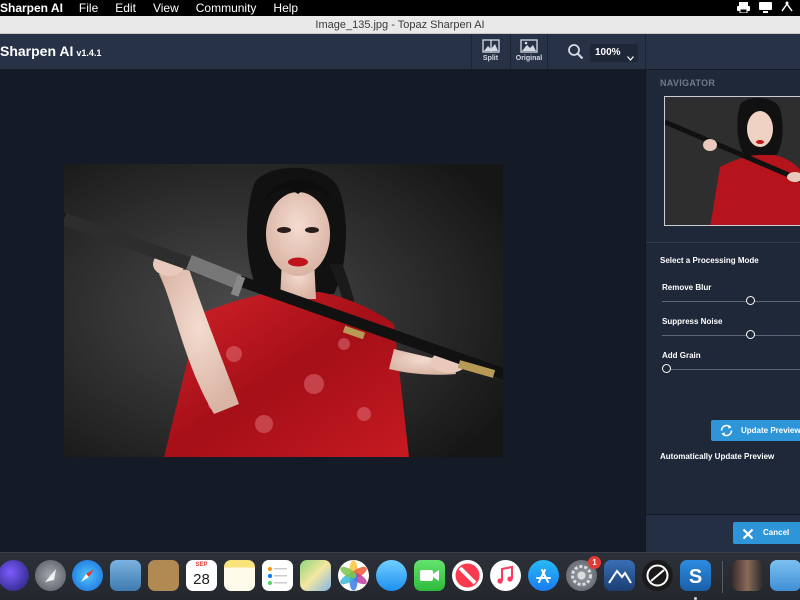 Image resolution: width=800 pixels, height=600 pixels. I want to click on panel-footer: Cancel, so click(723, 533).